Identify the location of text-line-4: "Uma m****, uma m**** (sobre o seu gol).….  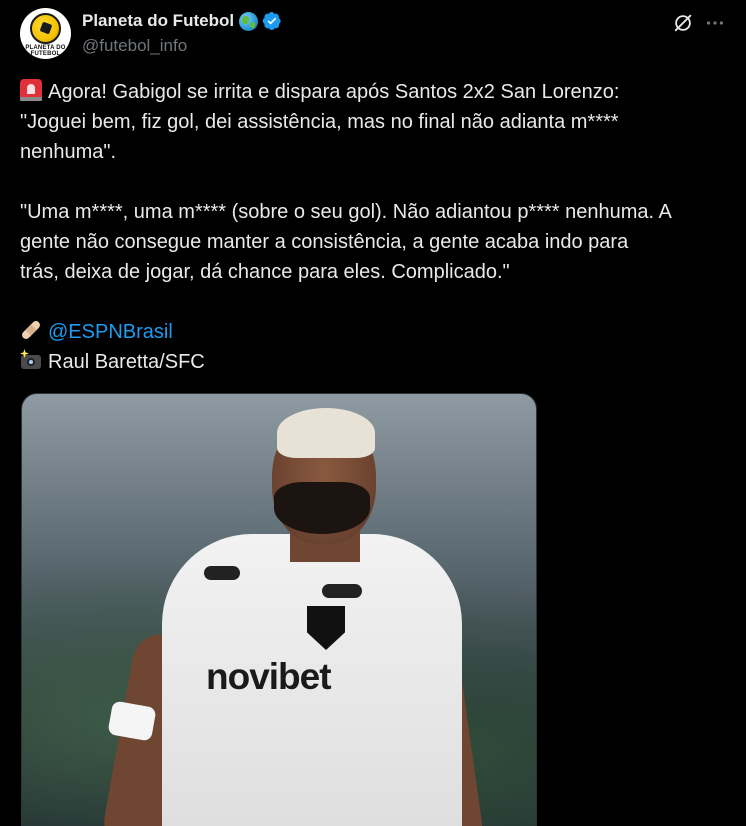
(346, 212).